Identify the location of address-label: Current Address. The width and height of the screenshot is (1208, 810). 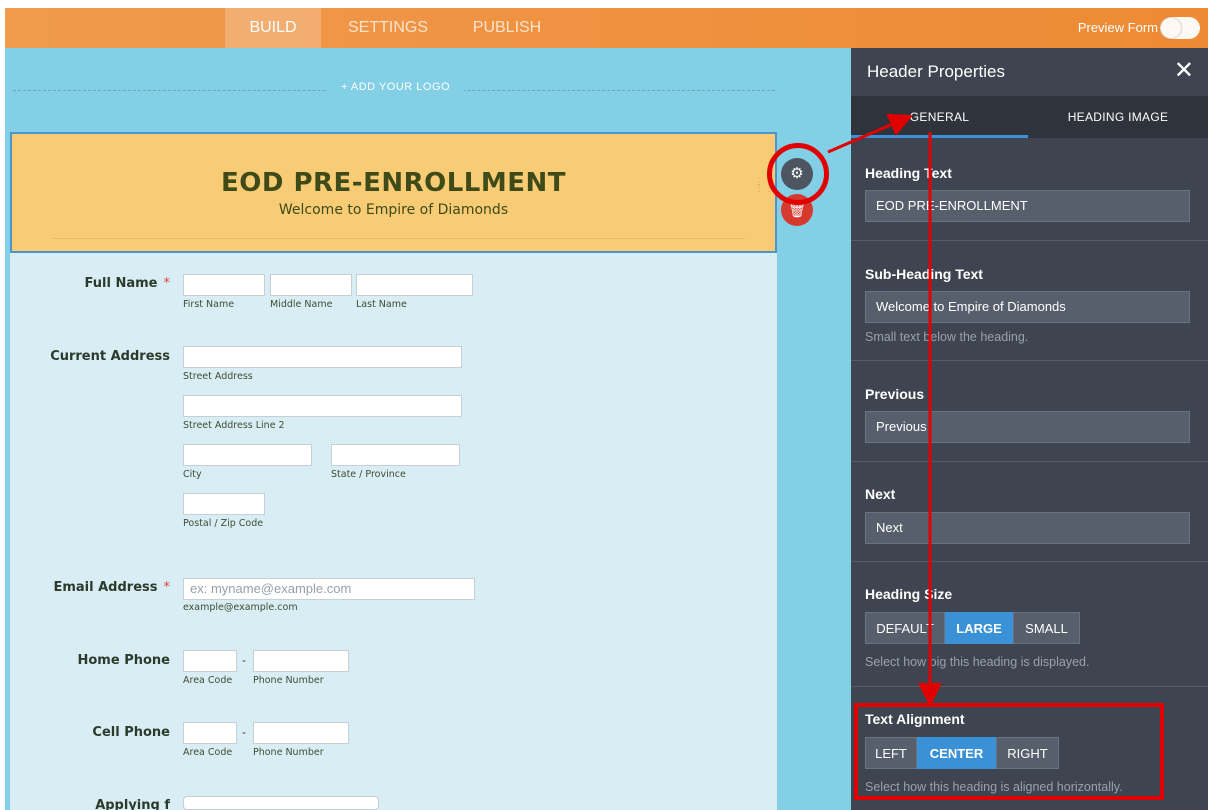
(110, 356).